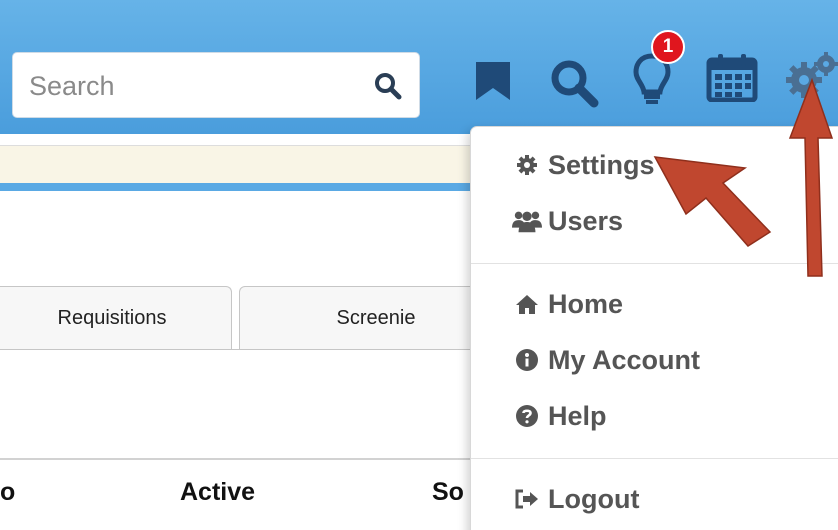  What do you see at coordinates (577, 415) in the screenshot?
I see `menu-item-label: Help` at bounding box center [577, 415].